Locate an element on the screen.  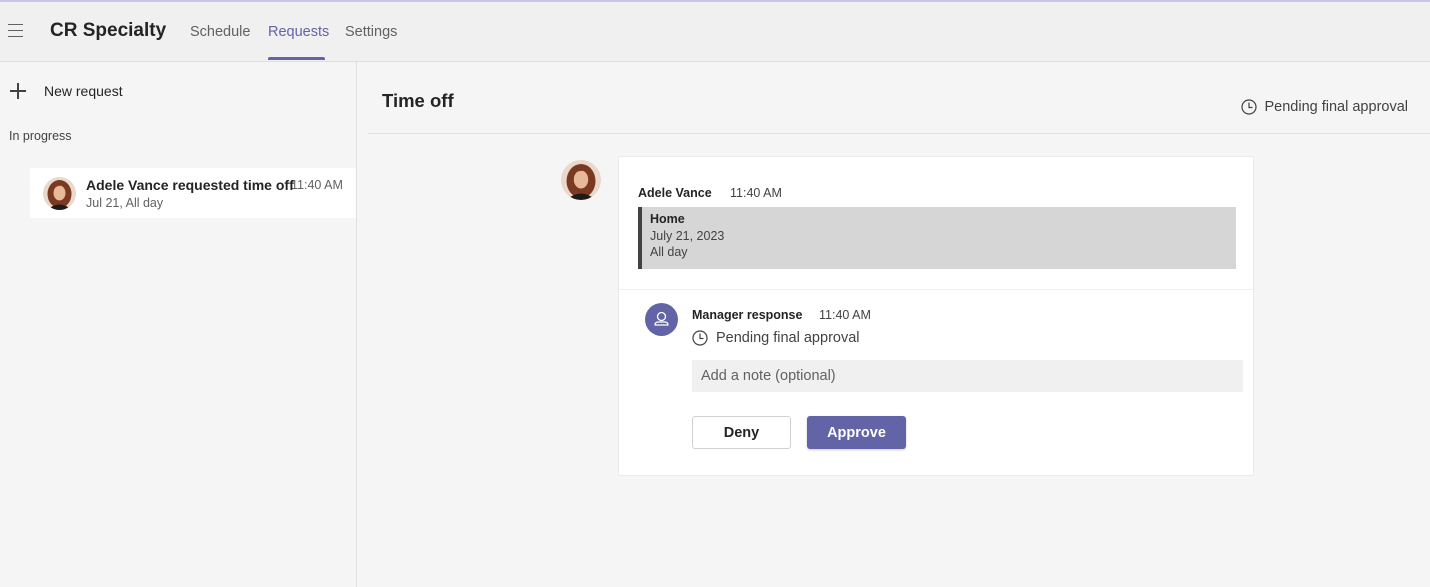
status-text: Pending final approval is located at coordinates (1336, 107).